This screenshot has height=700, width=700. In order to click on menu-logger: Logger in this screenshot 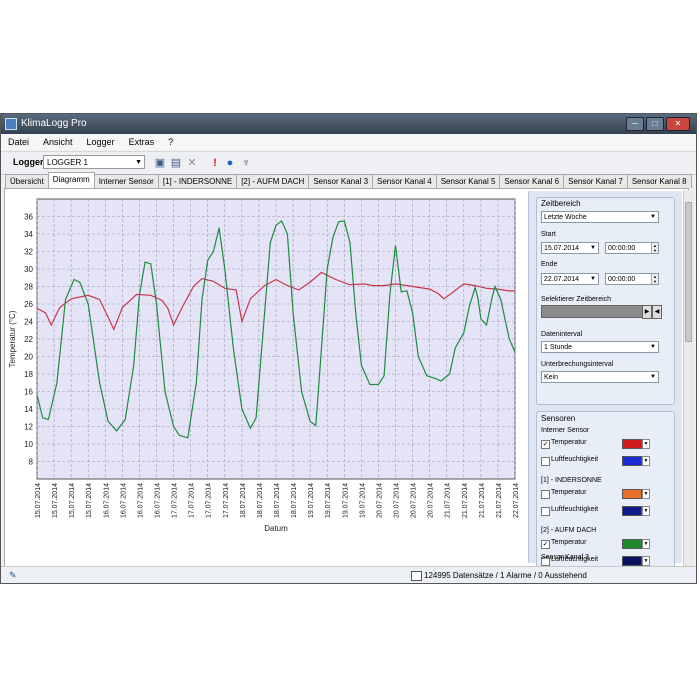, I will do `click(101, 142)`.